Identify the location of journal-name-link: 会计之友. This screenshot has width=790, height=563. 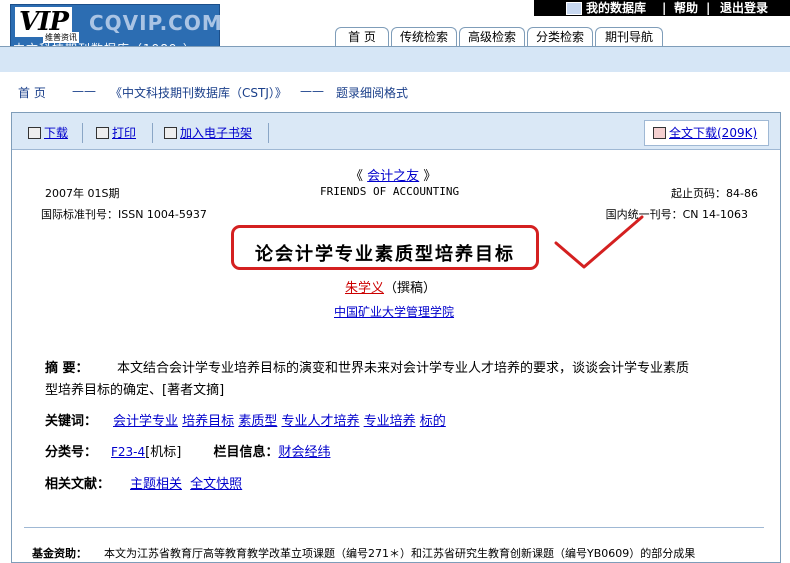
(393, 176).